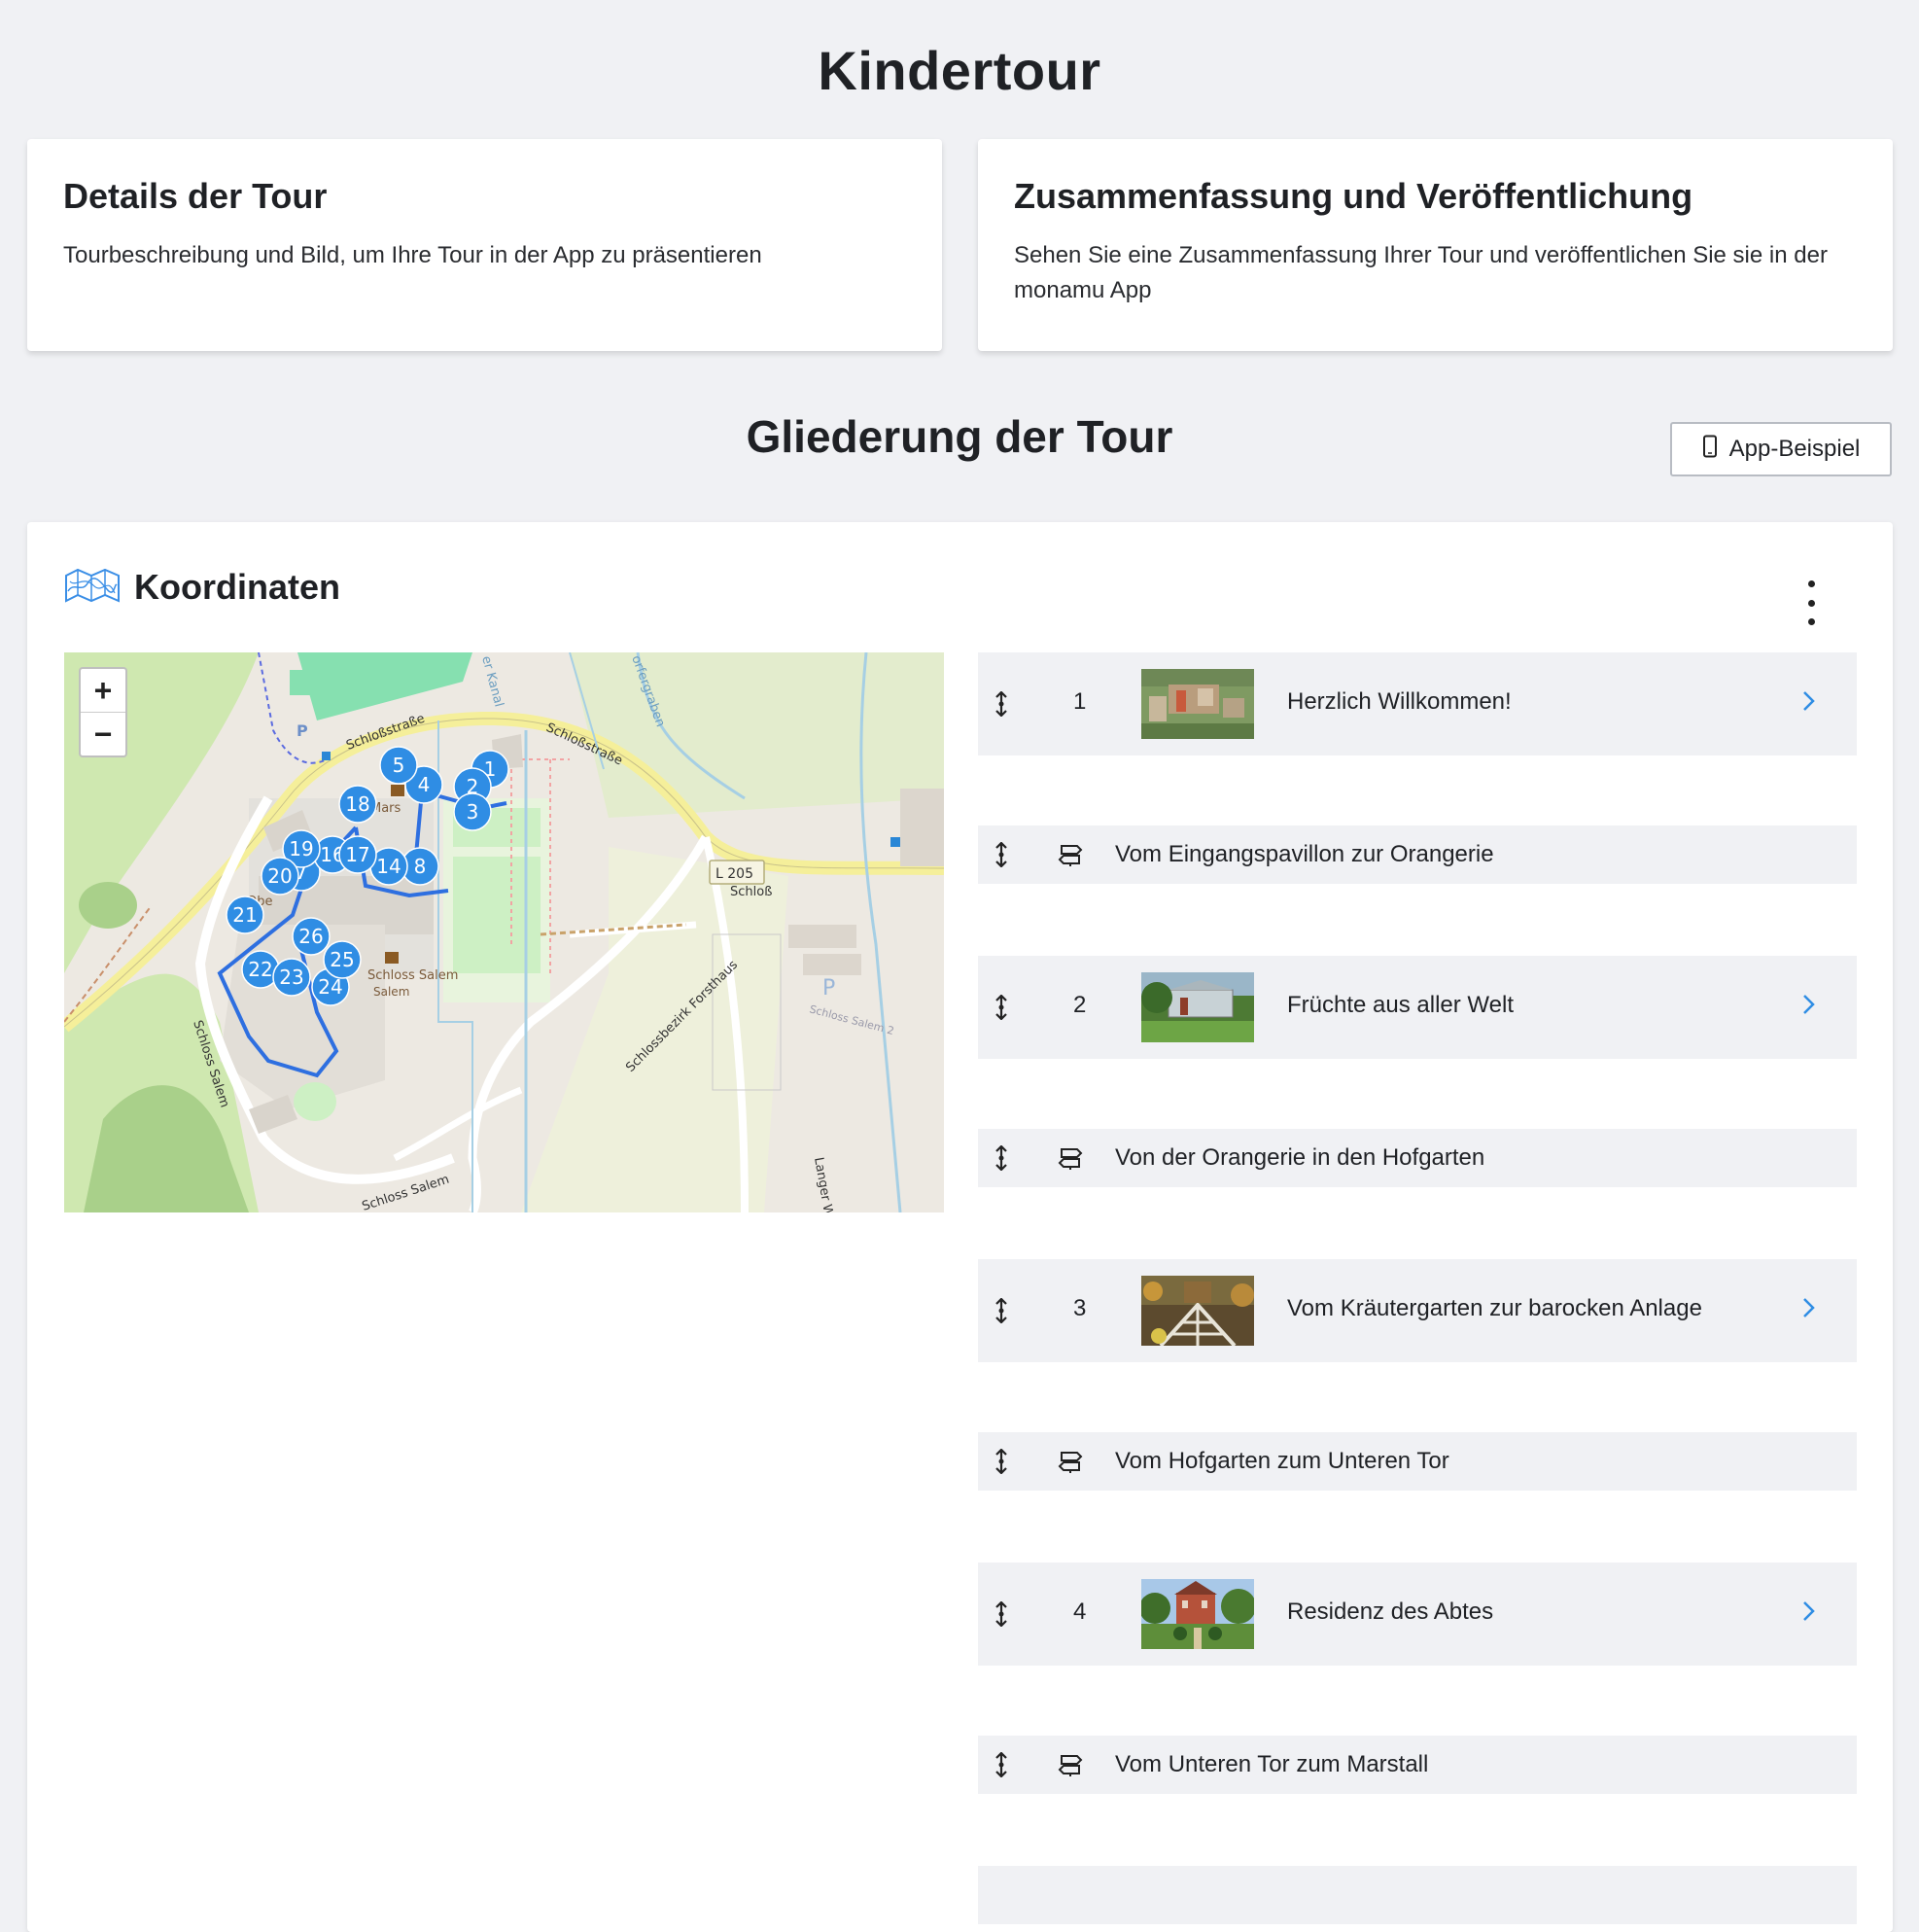 This screenshot has width=1919, height=1932. I want to click on map-marker-3: 3, so click(472, 812).